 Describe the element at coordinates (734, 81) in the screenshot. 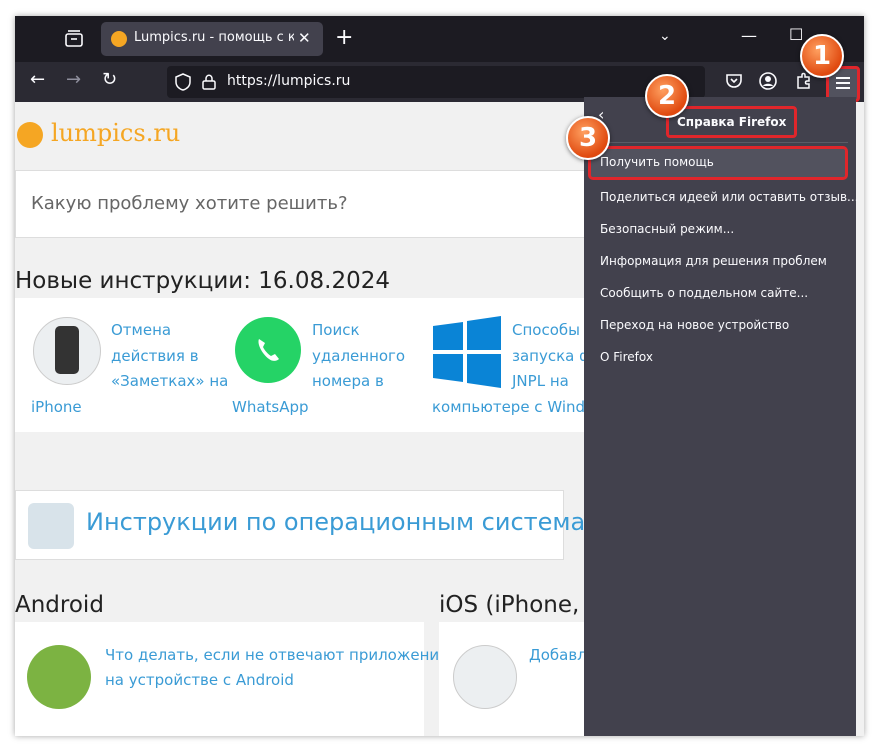

I see `pocket-icon` at that location.